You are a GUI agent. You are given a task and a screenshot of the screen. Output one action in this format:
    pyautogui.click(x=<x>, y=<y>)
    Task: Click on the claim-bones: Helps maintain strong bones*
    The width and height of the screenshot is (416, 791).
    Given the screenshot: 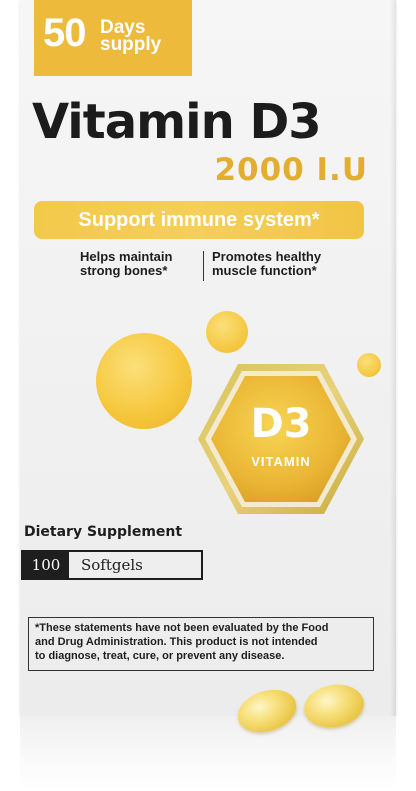 What is the action you would take?
    pyautogui.click(x=145, y=264)
    